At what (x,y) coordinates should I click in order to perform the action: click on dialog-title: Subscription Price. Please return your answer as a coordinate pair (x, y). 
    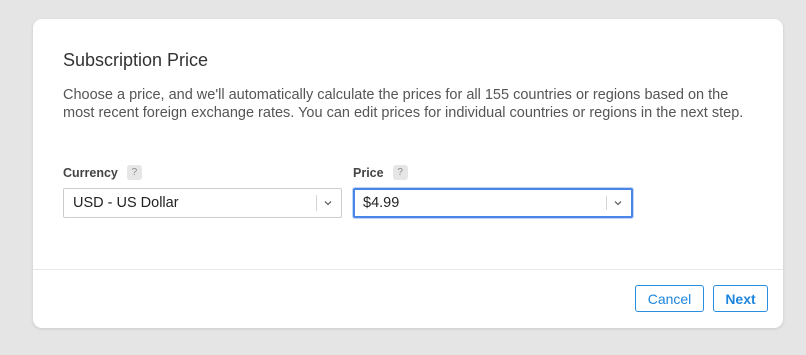
    Looking at the image, I should click on (136, 60).